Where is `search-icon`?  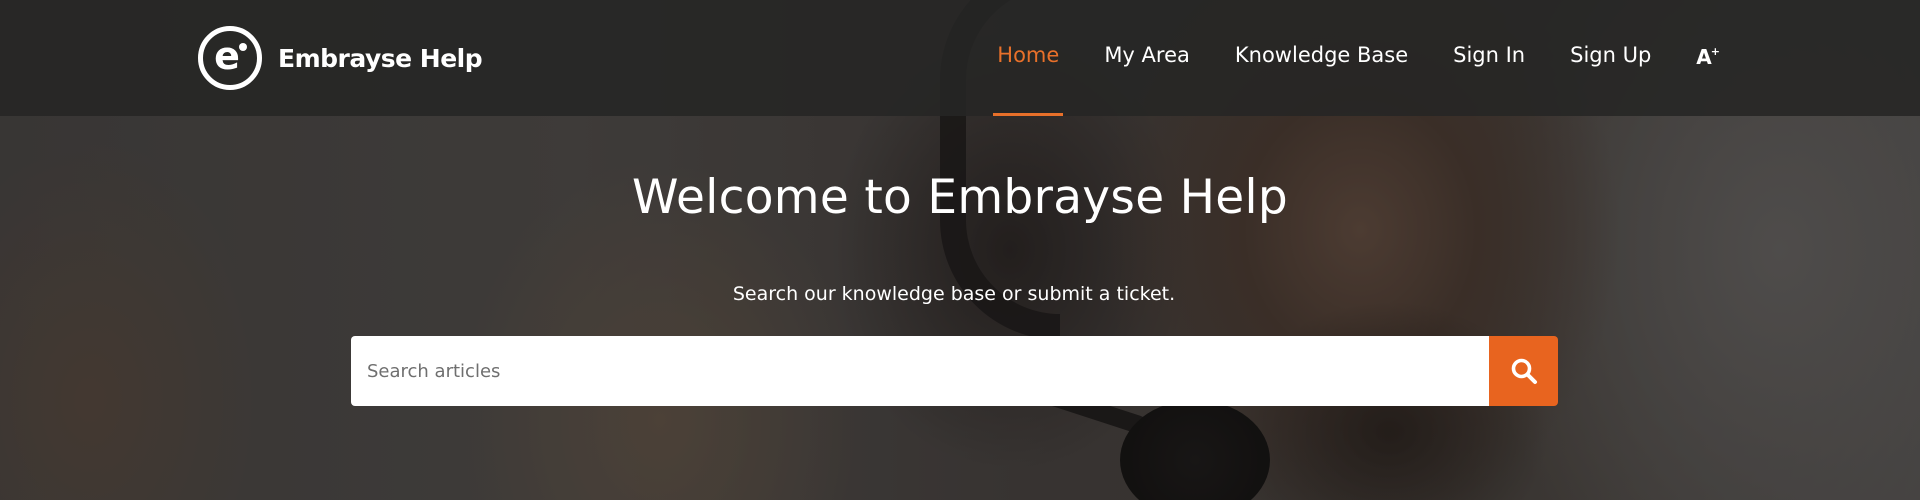
search-icon is located at coordinates (1524, 371).